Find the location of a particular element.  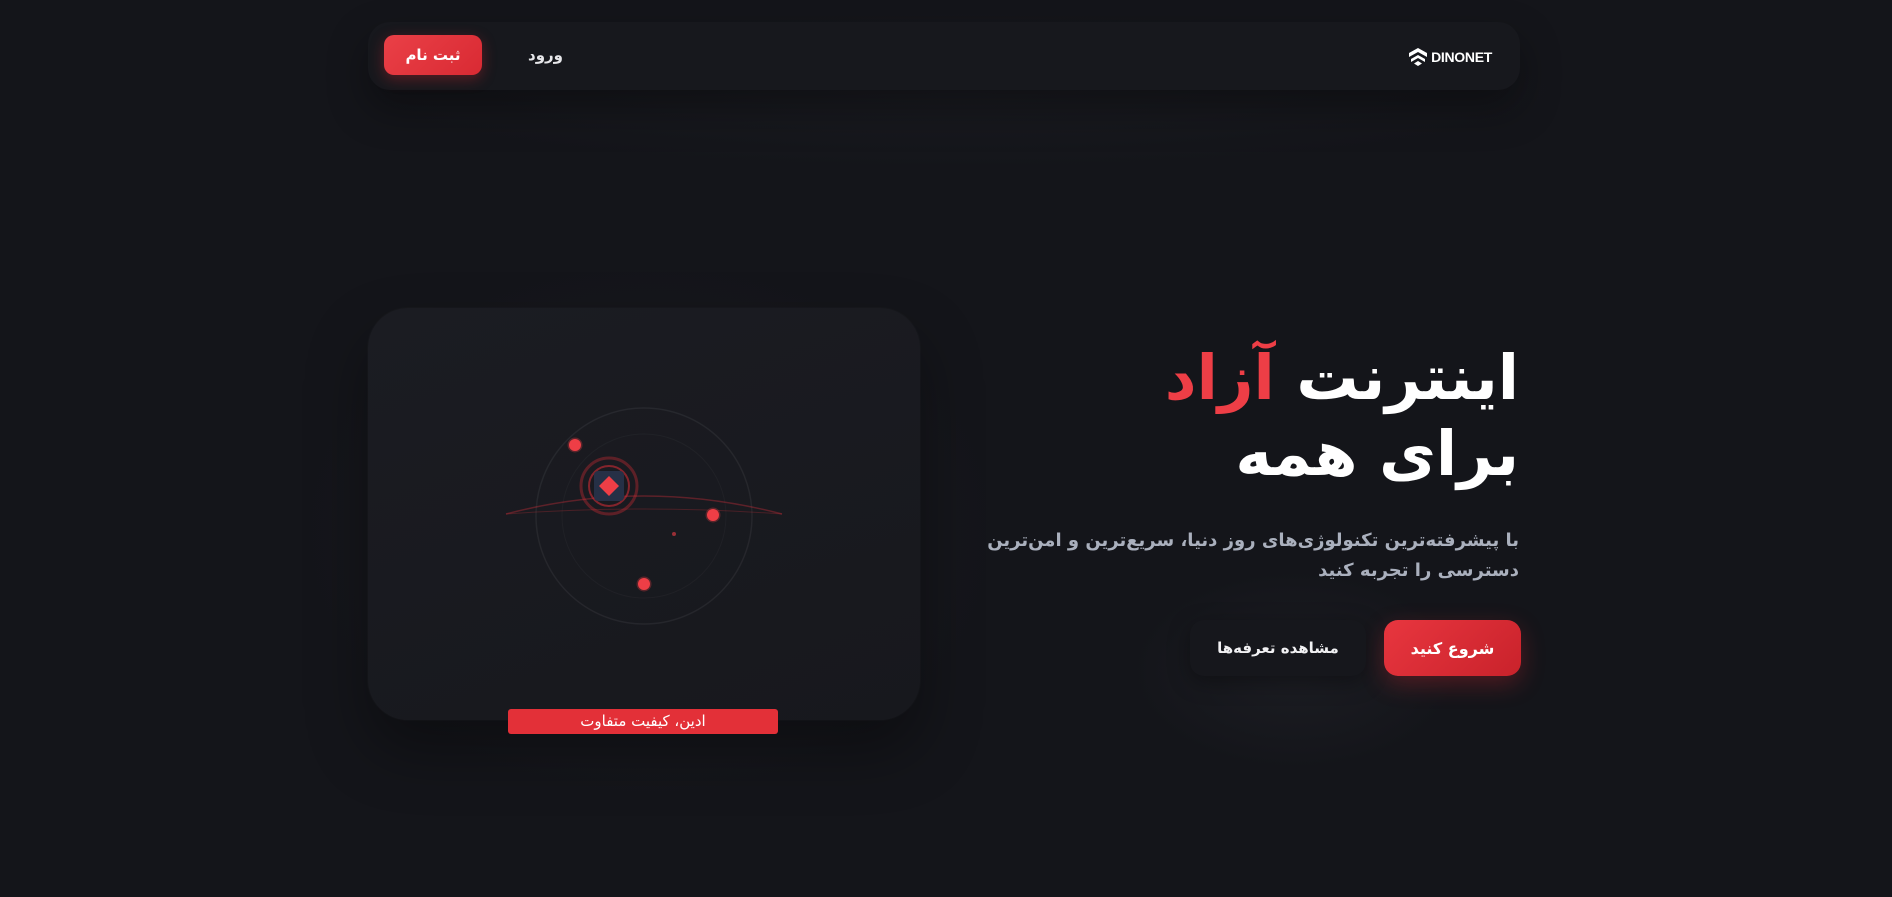

hero-title-line2: برای همه is located at coordinates (1377, 453).